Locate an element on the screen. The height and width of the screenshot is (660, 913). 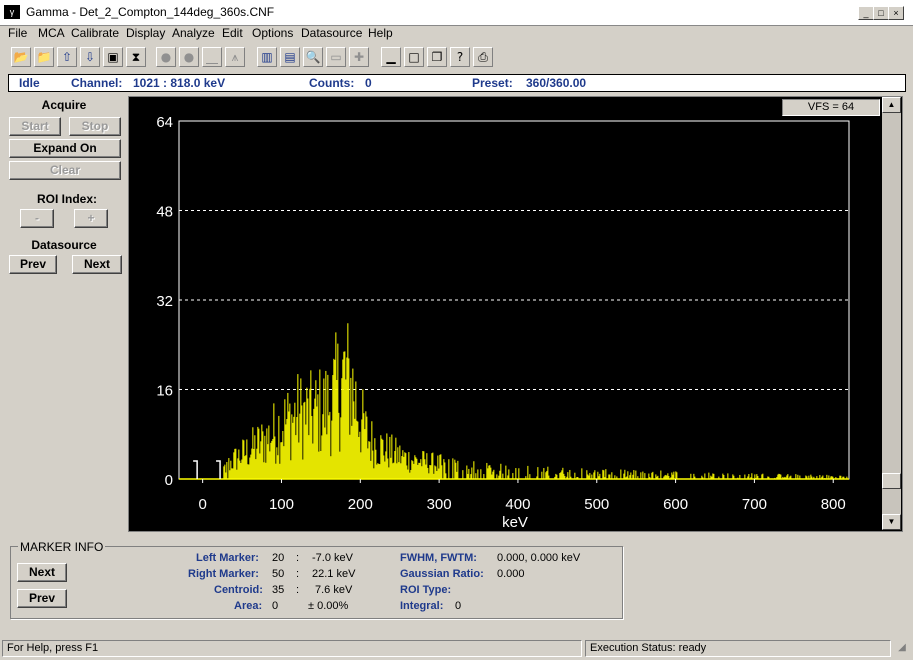
stop-button: Stop is located at coordinates (95, 126).